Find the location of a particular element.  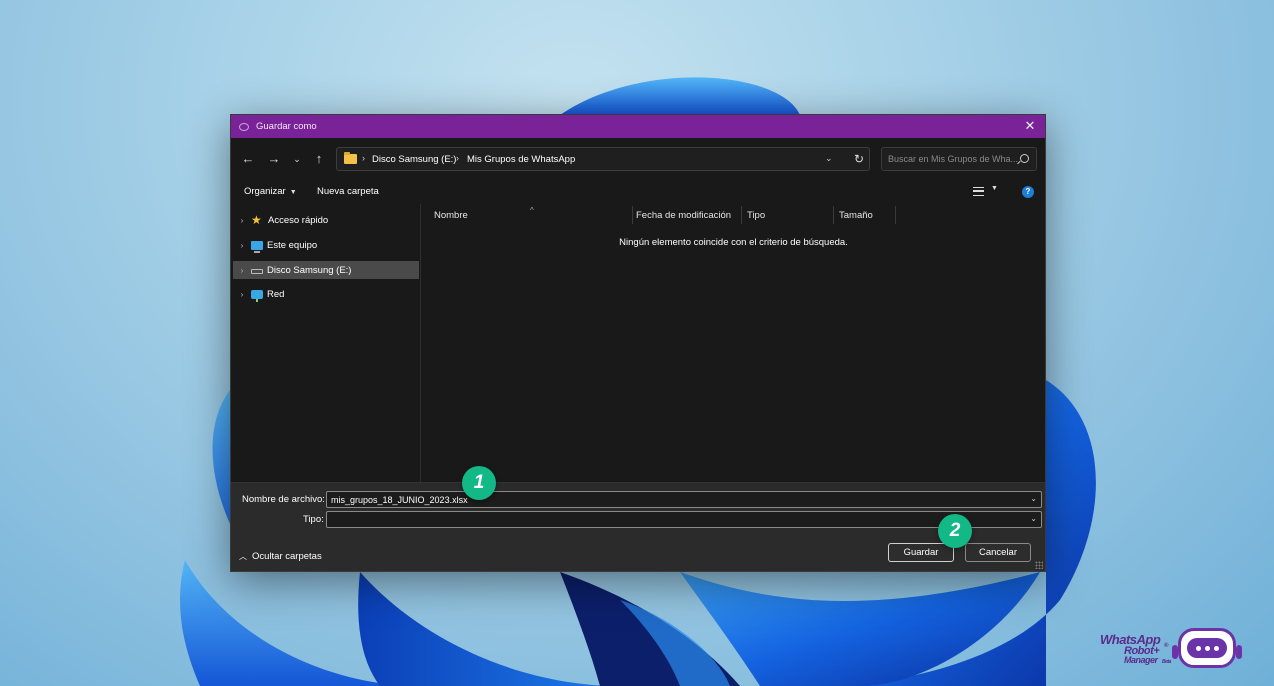

step-badge-1: 1 is located at coordinates (479, 483).